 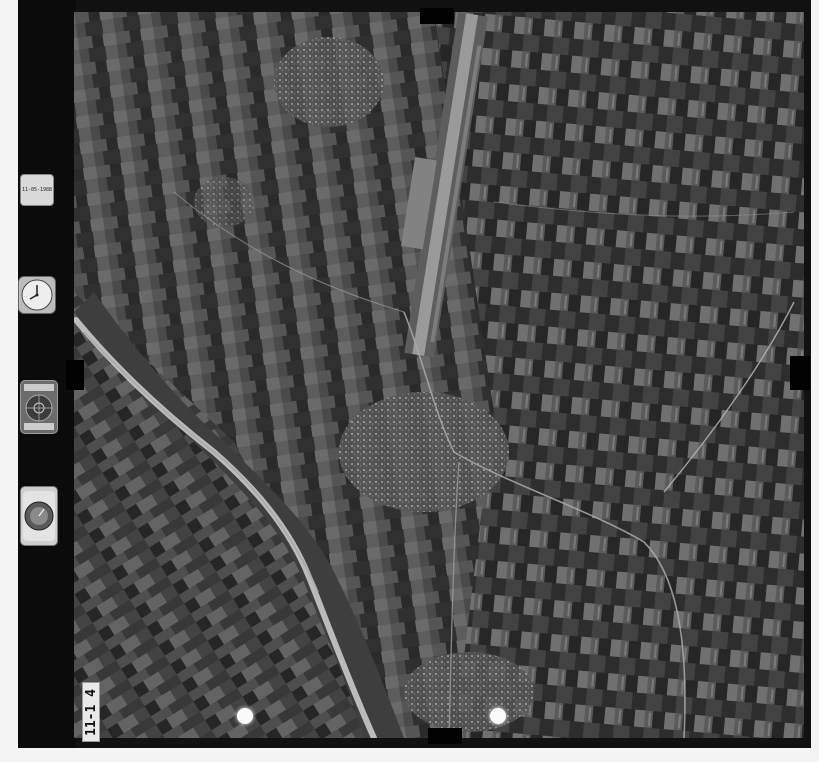 What do you see at coordinates (437, 16) in the screenshot?
I see `fiducial-notch-top` at bounding box center [437, 16].